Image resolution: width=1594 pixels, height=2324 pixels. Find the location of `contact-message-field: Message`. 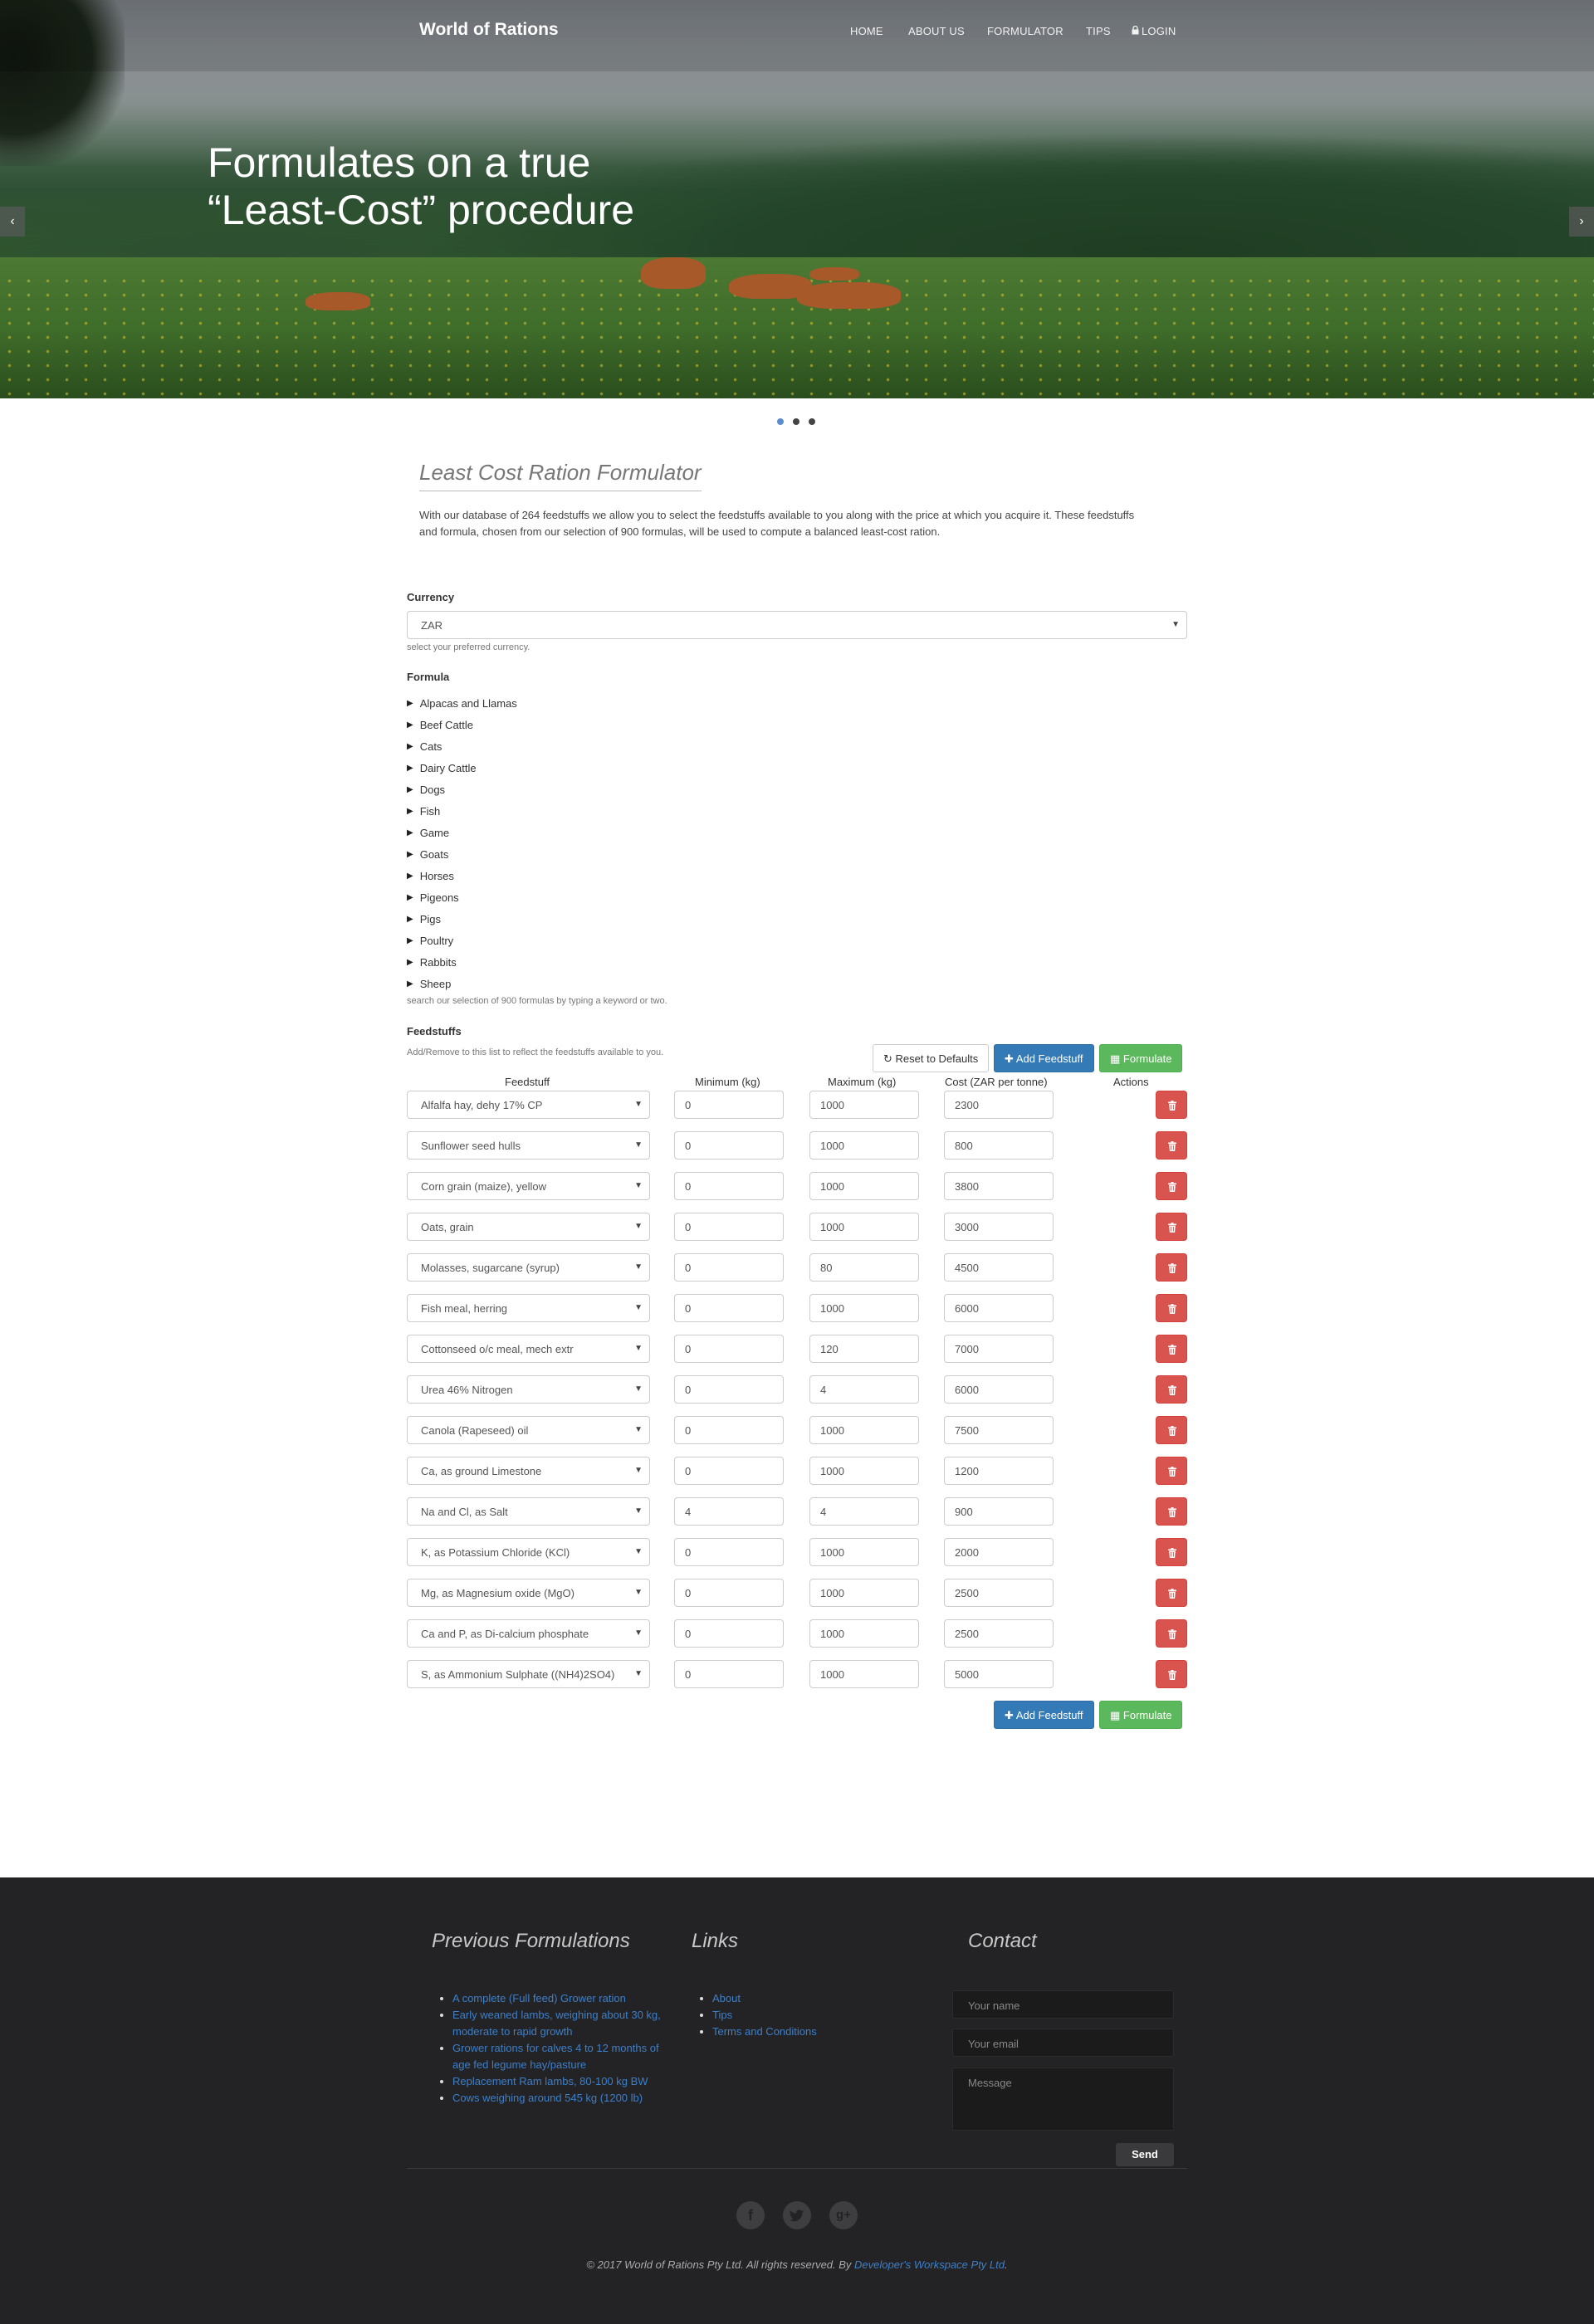

contact-message-field: Message is located at coordinates (1063, 2099).